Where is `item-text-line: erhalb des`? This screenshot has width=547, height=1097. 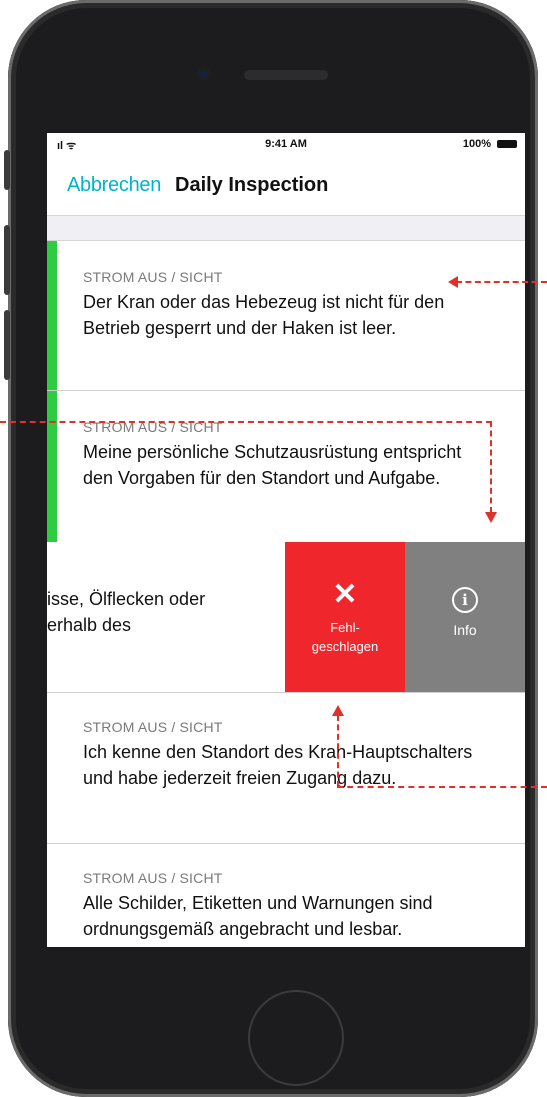
item-text-line: erhalb des is located at coordinates (89, 625).